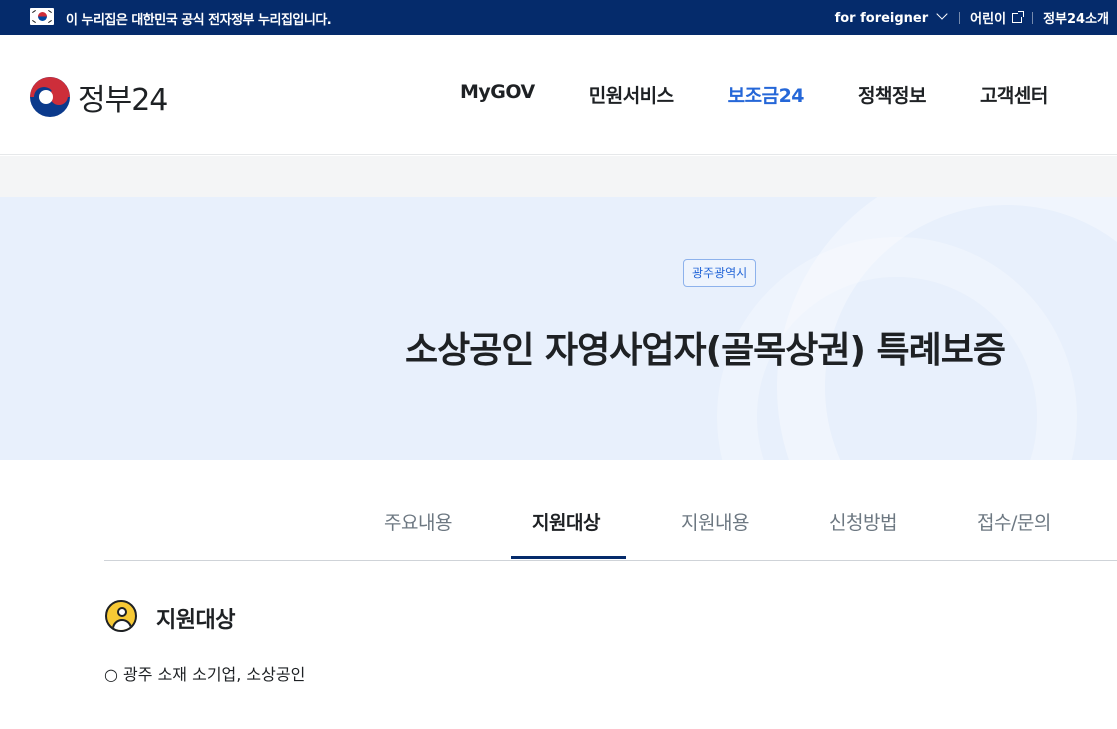 This screenshot has height=729, width=1117. What do you see at coordinates (705, 350) in the screenshot?
I see `page-title: 소상공인 자영사업자(골목상권) 특례보증` at bounding box center [705, 350].